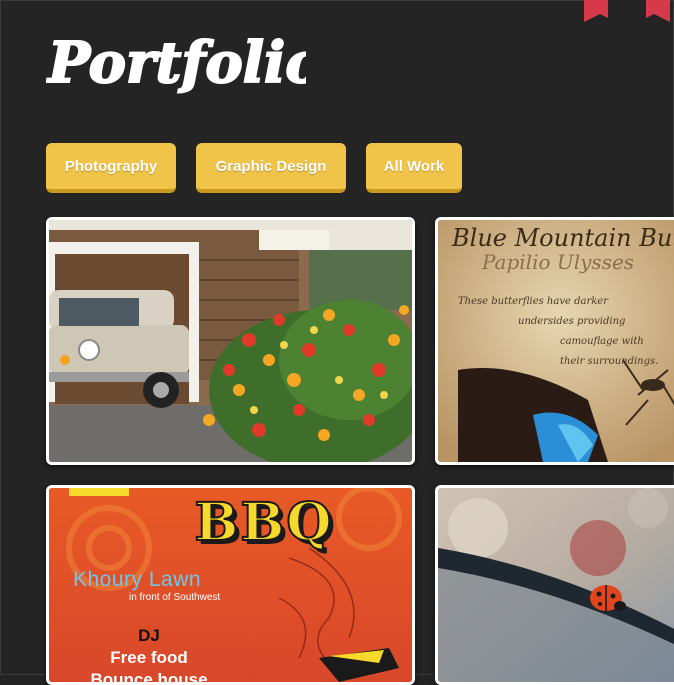 Image resolution: width=674 pixels, height=685 pixels. Describe the element at coordinates (149, 677) in the screenshot. I see `bbq-line: Bounce house` at that location.